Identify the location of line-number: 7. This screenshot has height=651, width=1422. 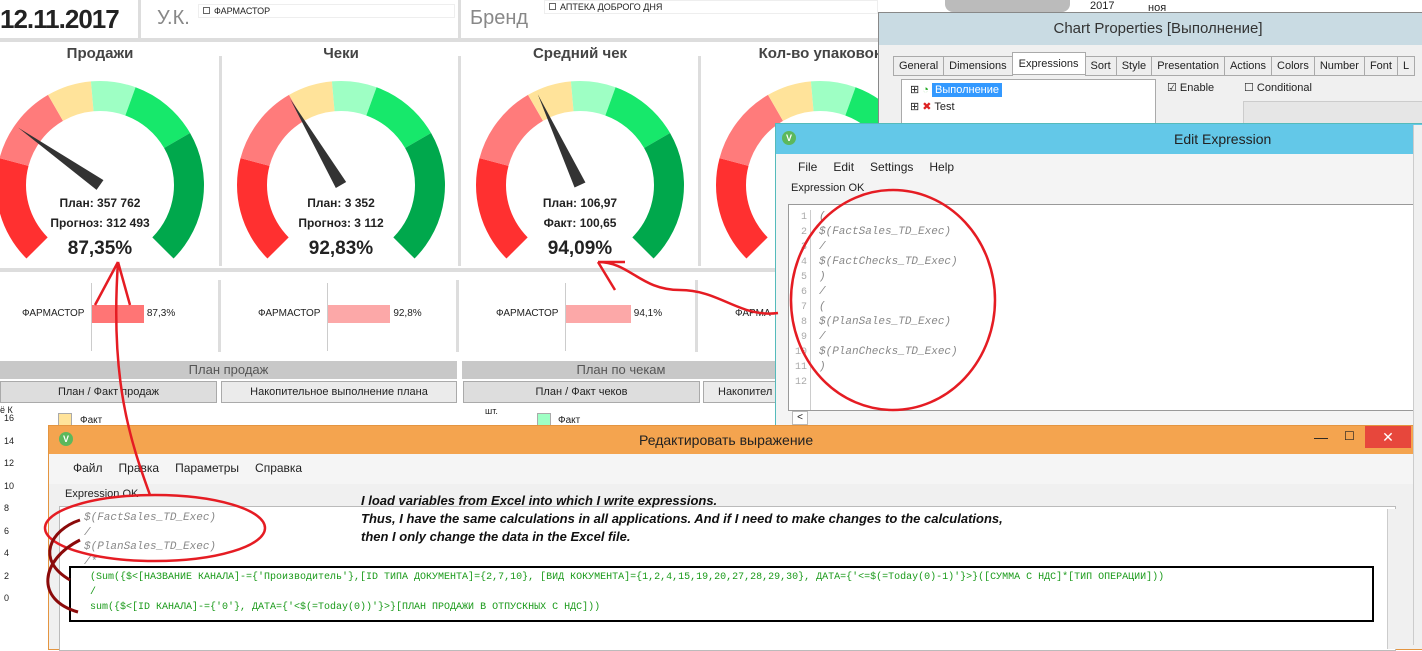
(803, 307).